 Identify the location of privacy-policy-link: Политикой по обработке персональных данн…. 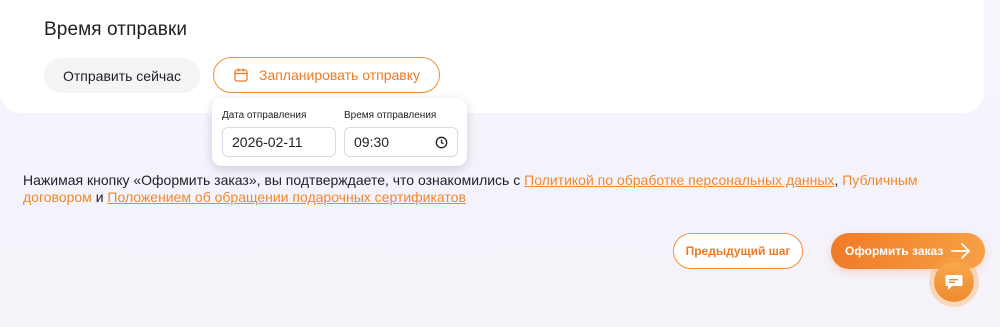
(679, 180).